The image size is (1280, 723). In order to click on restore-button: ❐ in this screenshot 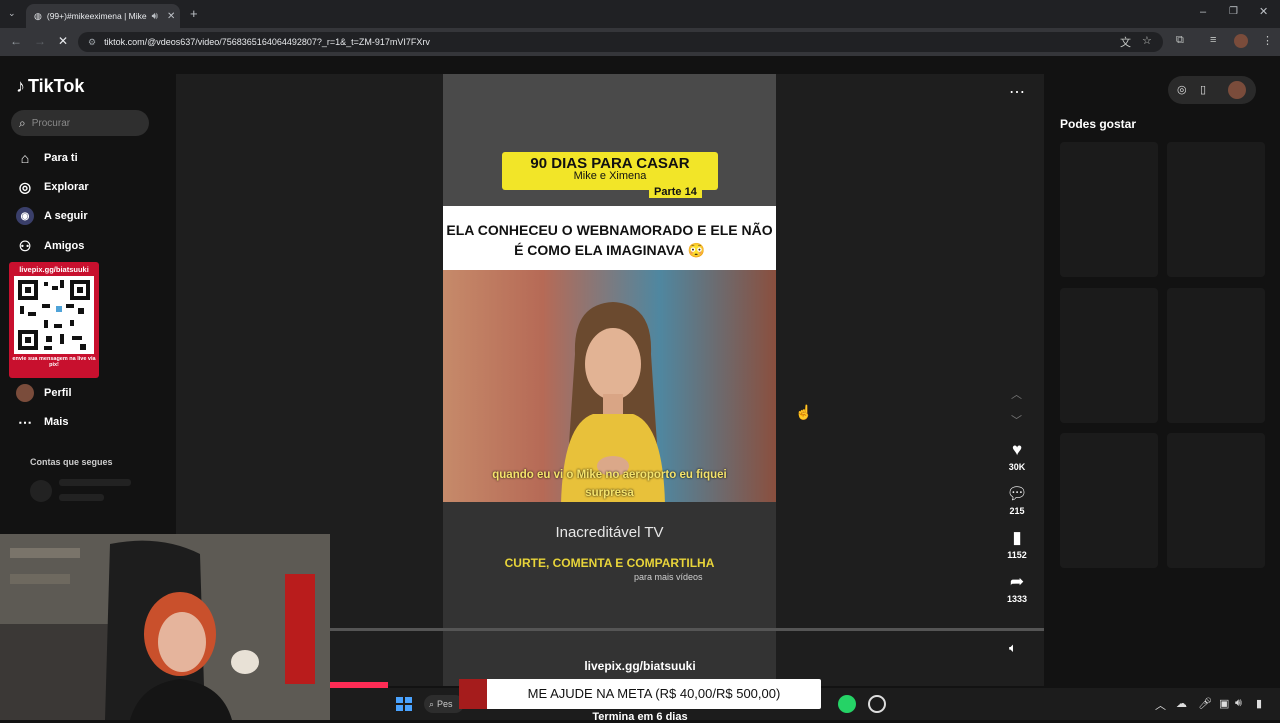, I will do `click(1233, 11)`.